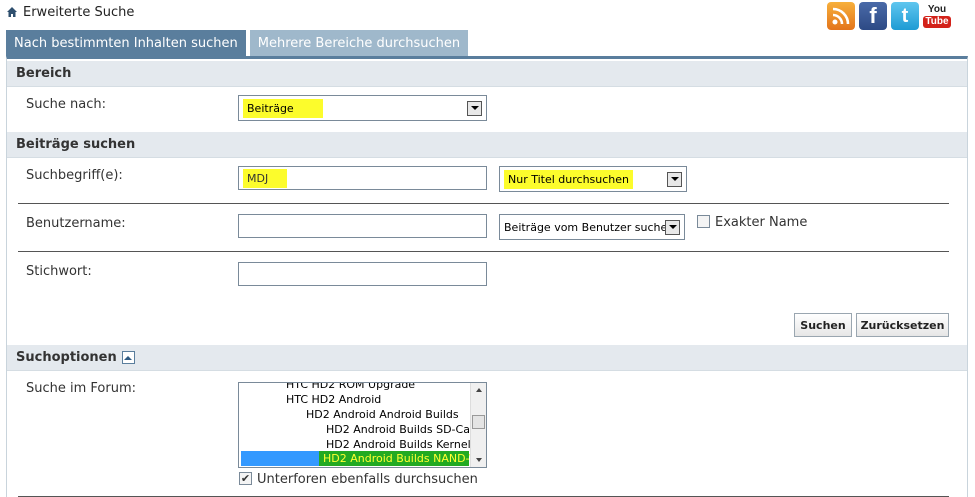 This screenshot has width=975, height=497. What do you see at coordinates (873, 16) in the screenshot?
I see `facebook-icon: f` at bounding box center [873, 16].